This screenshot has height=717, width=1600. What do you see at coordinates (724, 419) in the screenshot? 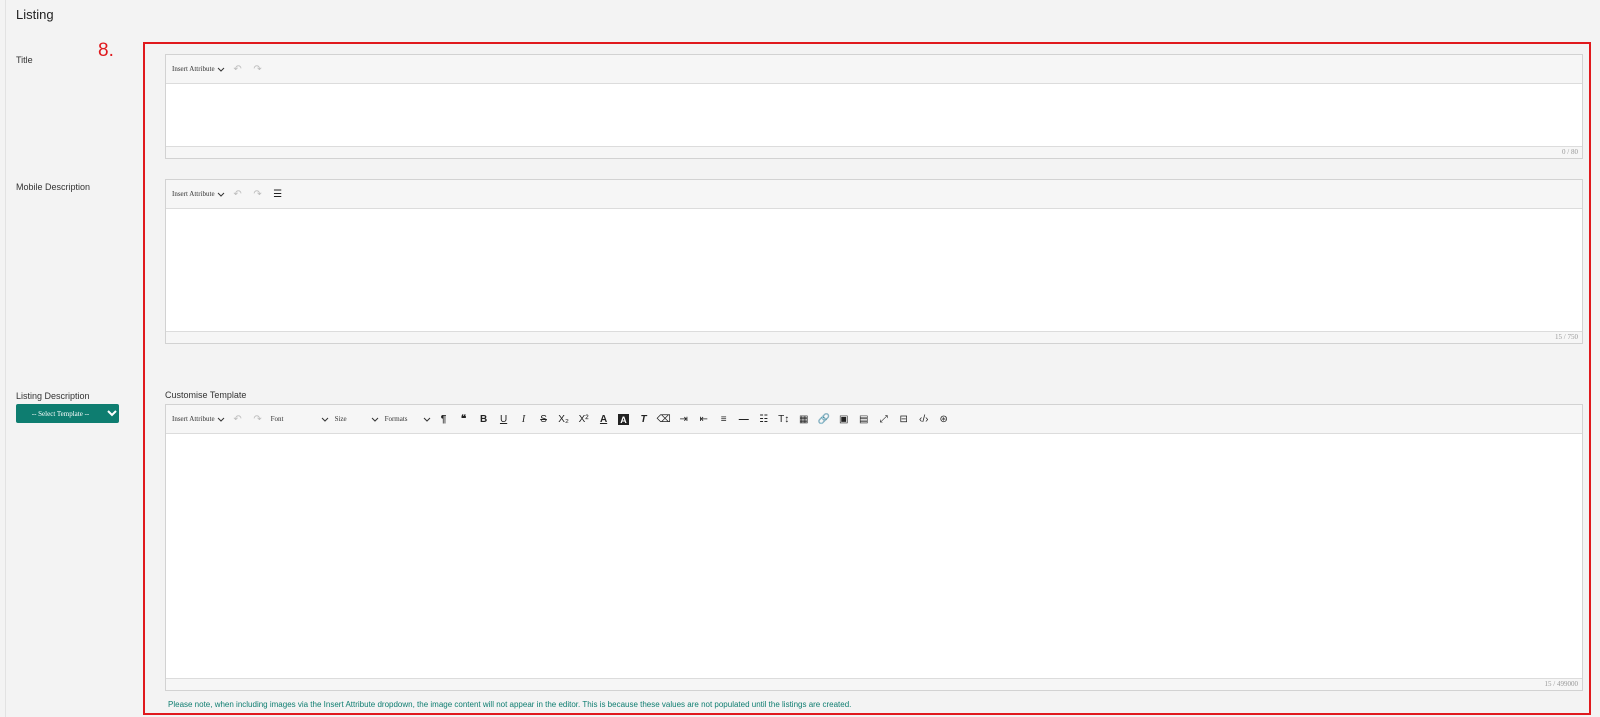
I see `align-icon: ≡` at bounding box center [724, 419].